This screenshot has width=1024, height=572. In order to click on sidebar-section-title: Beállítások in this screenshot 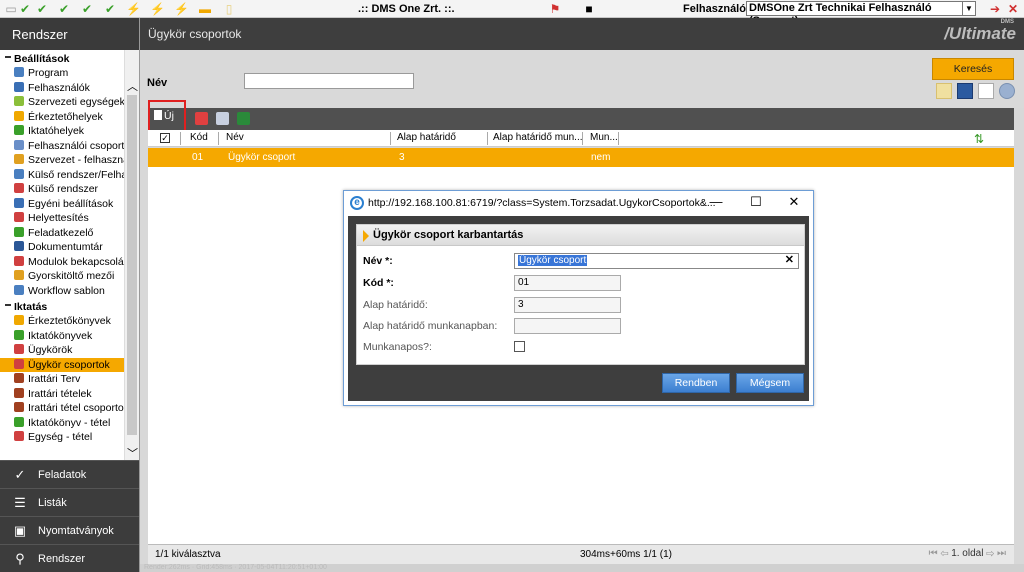, I will do `click(62, 58)`.